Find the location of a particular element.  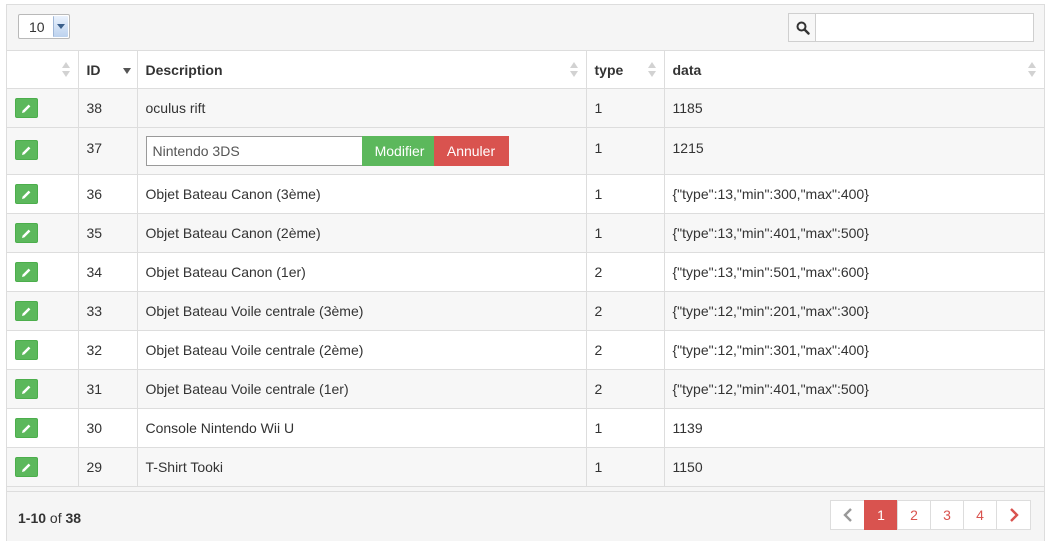

column-header-type-label: type is located at coordinates (609, 69).